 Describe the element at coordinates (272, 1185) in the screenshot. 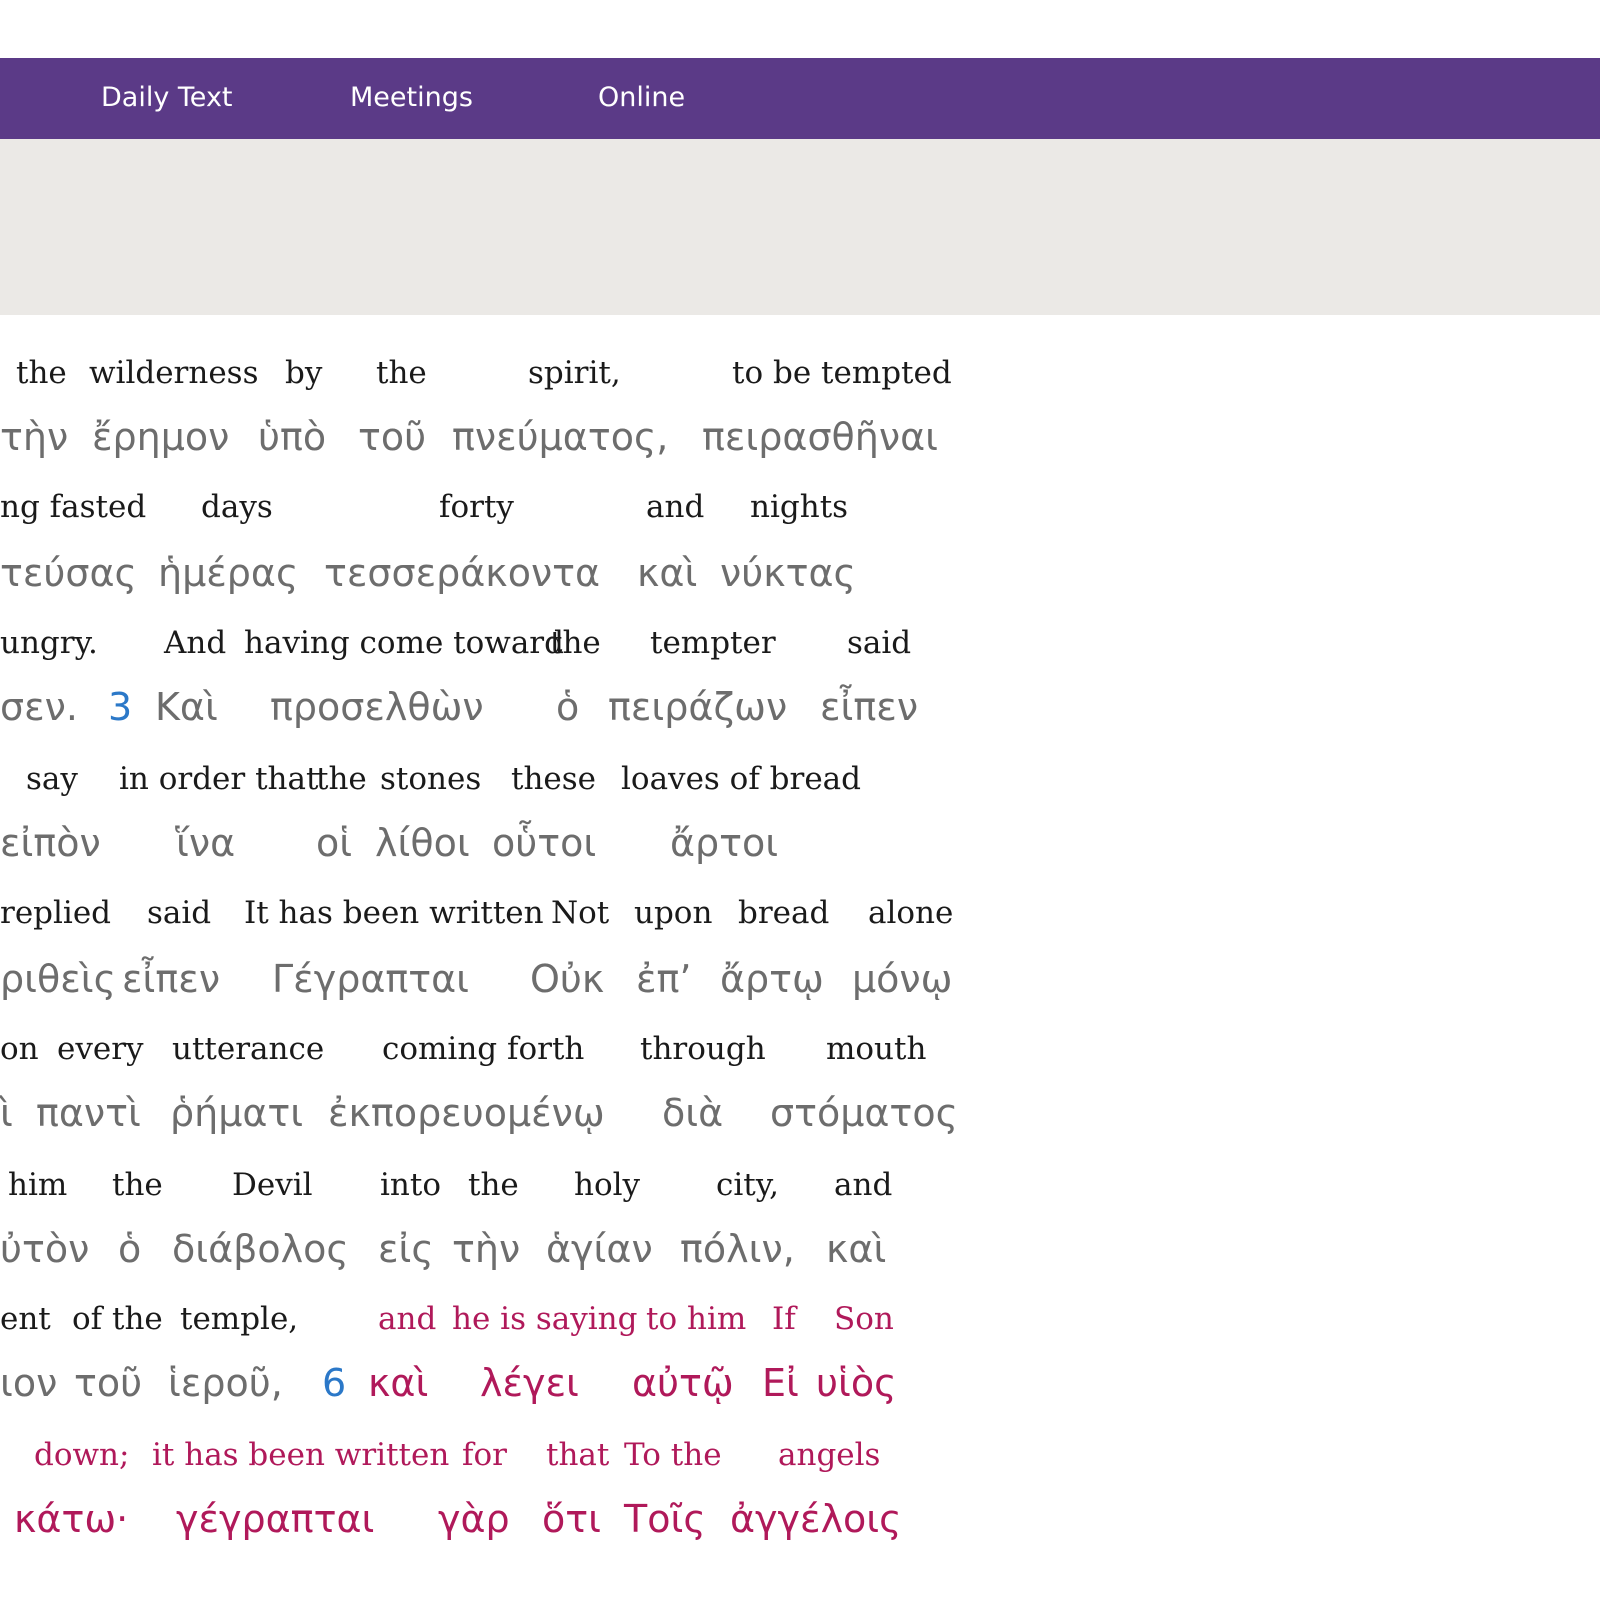

I see `english-word: Devil` at that location.